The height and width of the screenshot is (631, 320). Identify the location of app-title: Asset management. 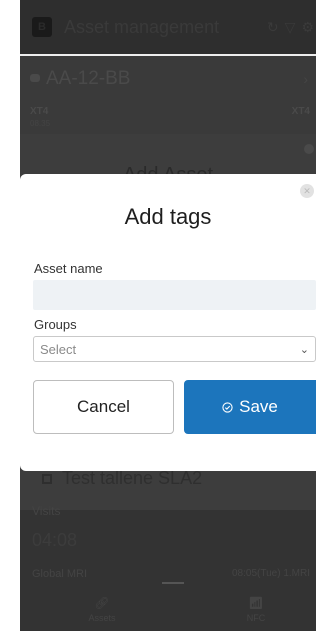
(142, 26).